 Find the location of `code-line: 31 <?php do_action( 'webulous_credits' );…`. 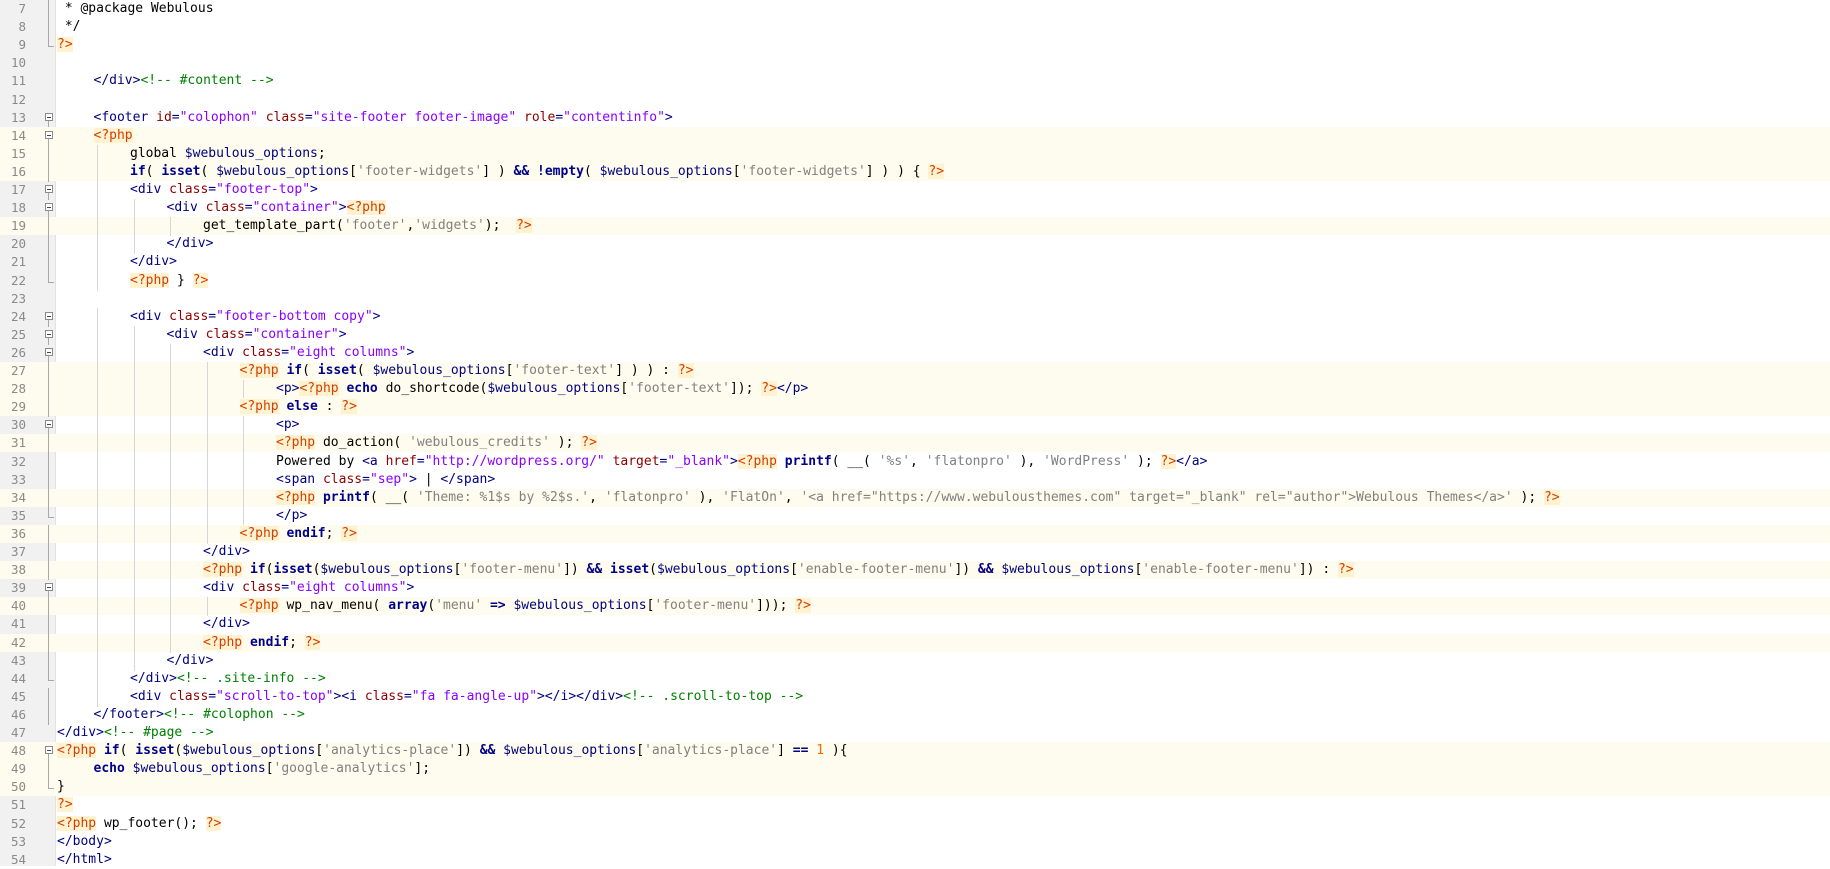

code-line: 31 <?php do_action( 'webulous_credits' );… is located at coordinates (915, 444).